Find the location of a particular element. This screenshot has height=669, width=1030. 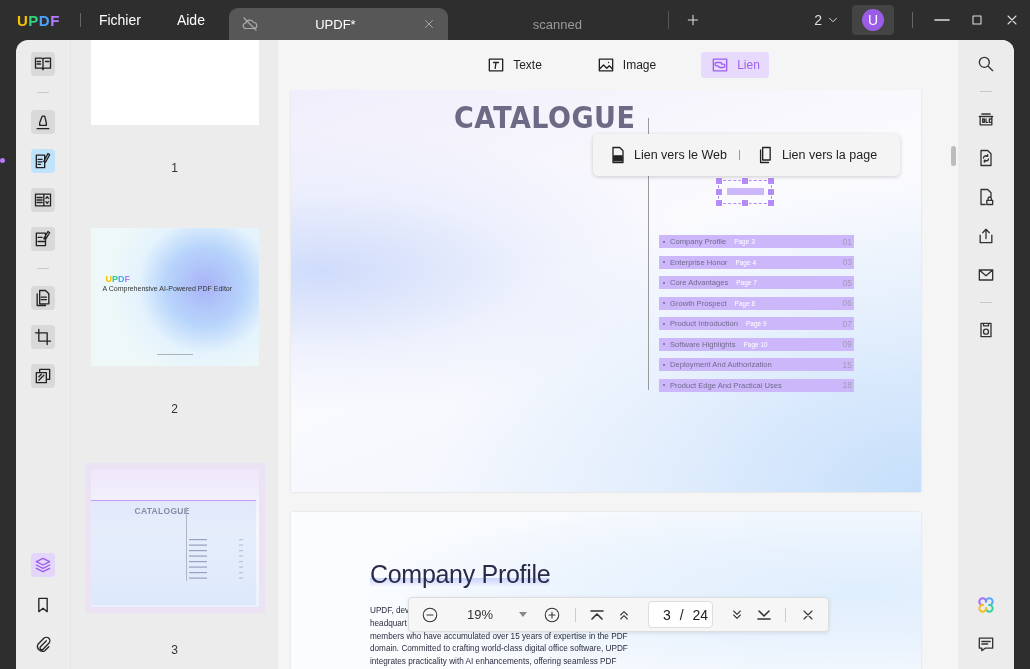

pen-document-icon is located at coordinates (43, 161).